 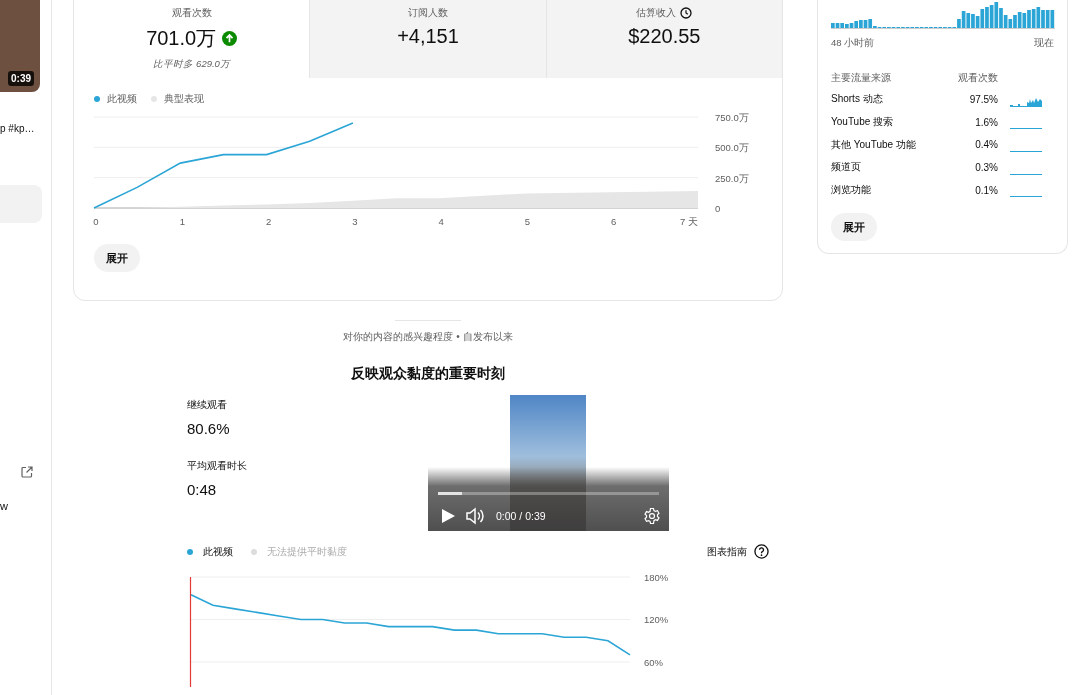 What do you see at coordinates (689, 221) in the screenshot?
I see `x-axis-label: 7 天` at bounding box center [689, 221].